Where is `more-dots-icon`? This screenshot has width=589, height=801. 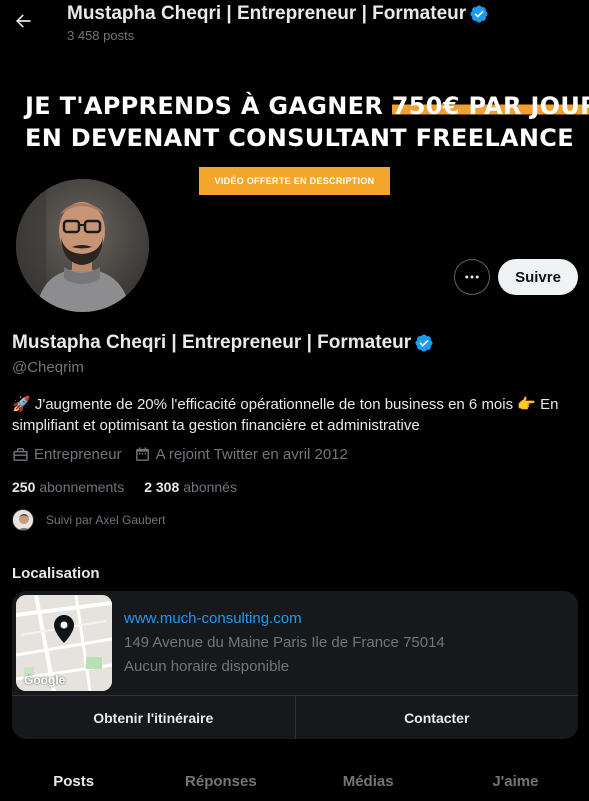 more-dots-icon is located at coordinates (472, 277).